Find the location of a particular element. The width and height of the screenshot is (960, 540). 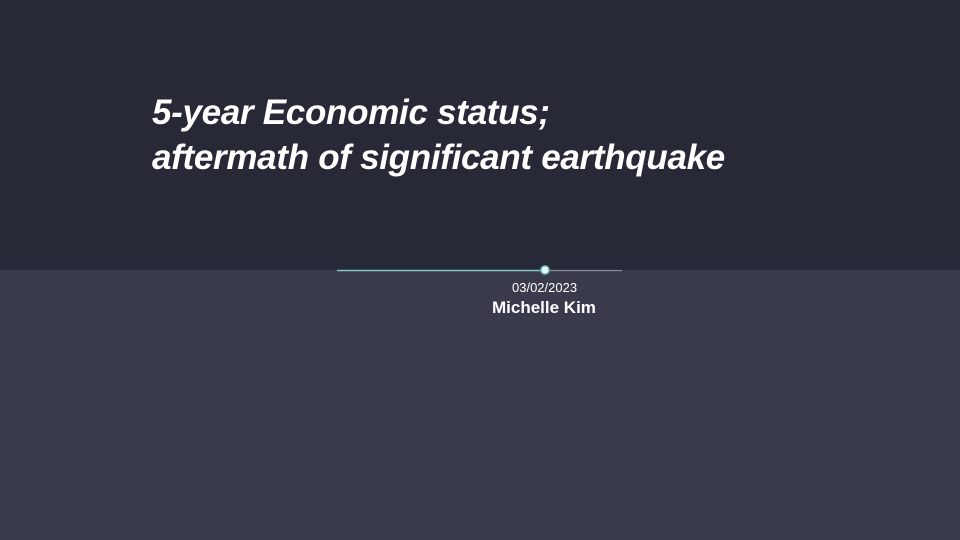

slide-title-line-1: 5-year Economic status; is located at coordinates (351, 112).